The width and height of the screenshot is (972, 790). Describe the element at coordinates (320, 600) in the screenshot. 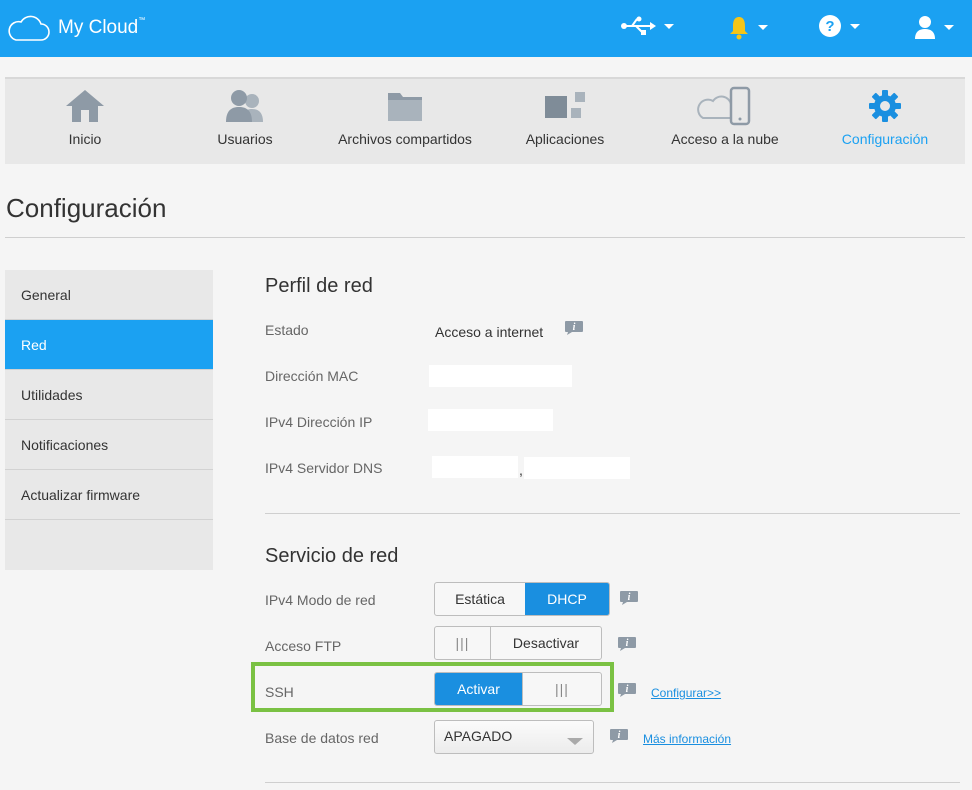

I see `ipv4-mode-label: IPv4 Modo de red` at that location.